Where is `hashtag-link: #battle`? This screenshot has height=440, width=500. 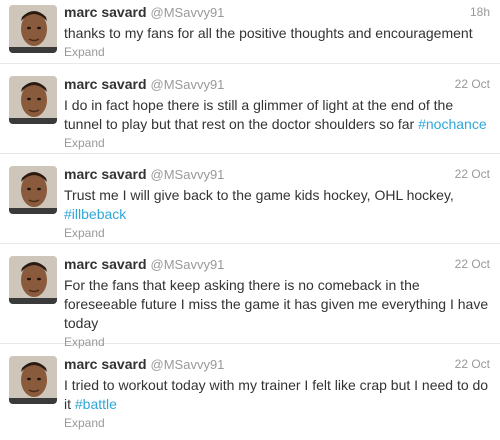 hashtag-link: #battle is located at coordinates (96, 404).